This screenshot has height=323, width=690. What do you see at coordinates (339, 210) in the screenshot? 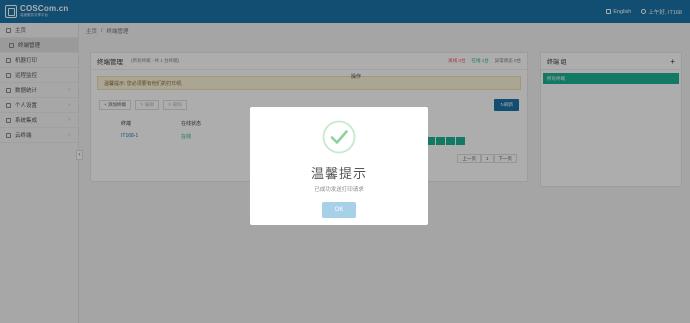
I see `ok-button: OK` at bounding box center [339, 210].